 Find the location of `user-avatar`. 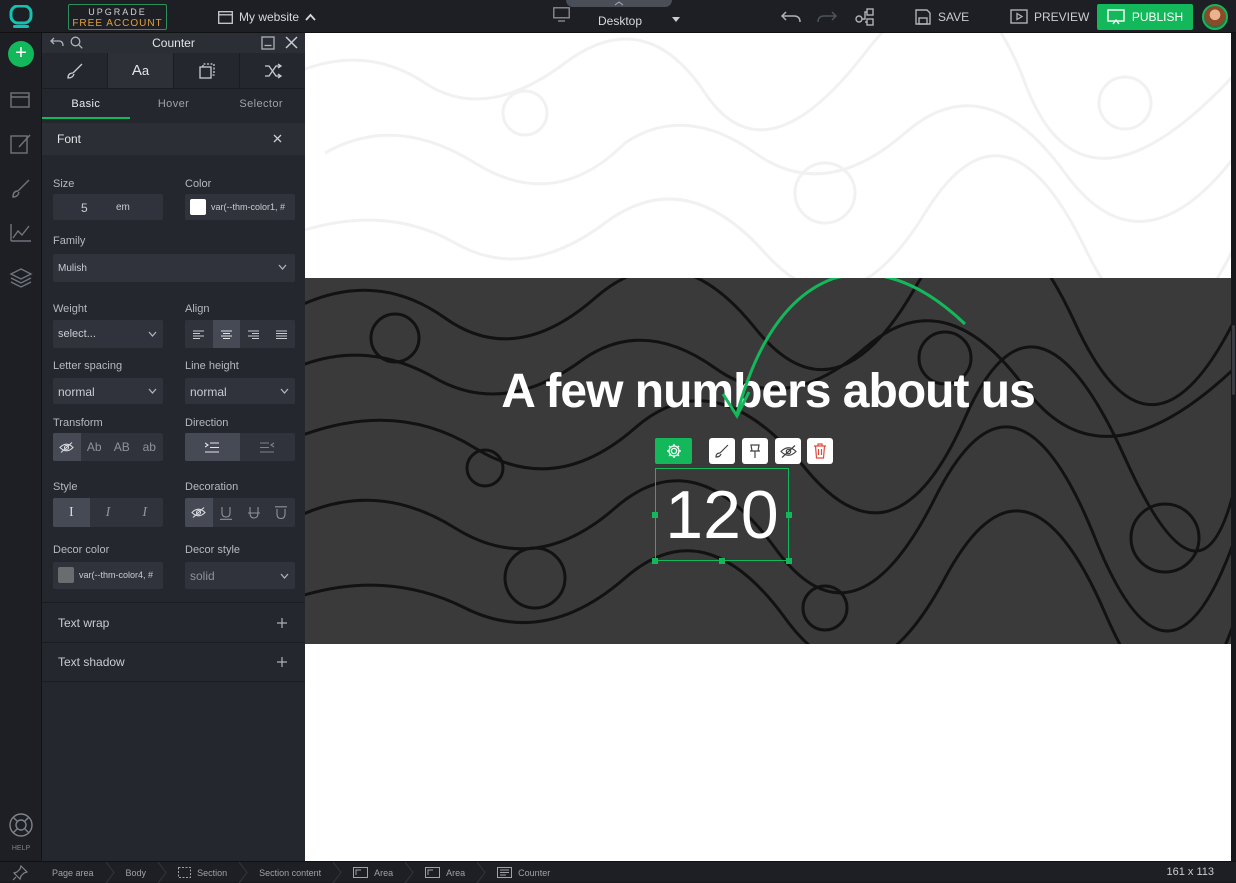

user-avatar is located at coordinates (1215, 17).